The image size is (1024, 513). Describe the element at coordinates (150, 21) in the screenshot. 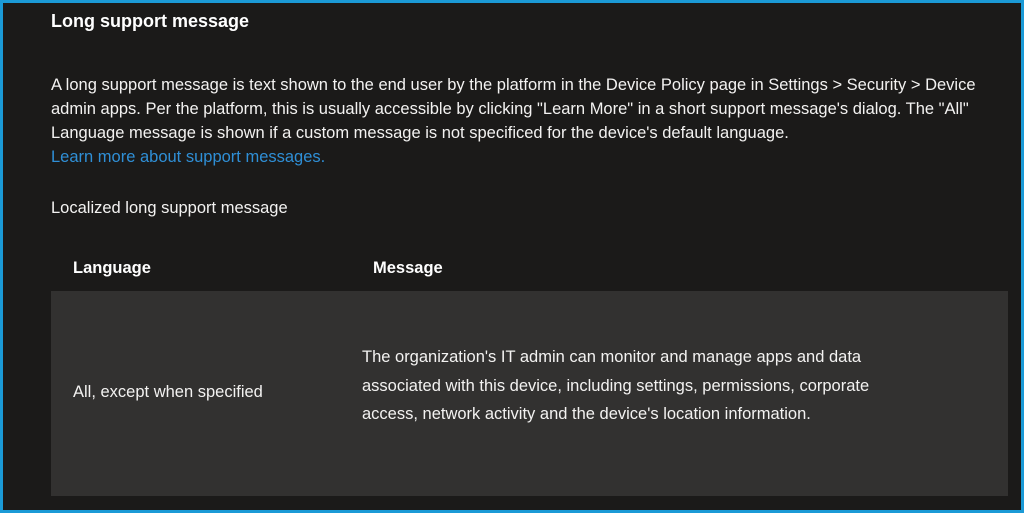

I see `panel-title: Long support message` at that location.